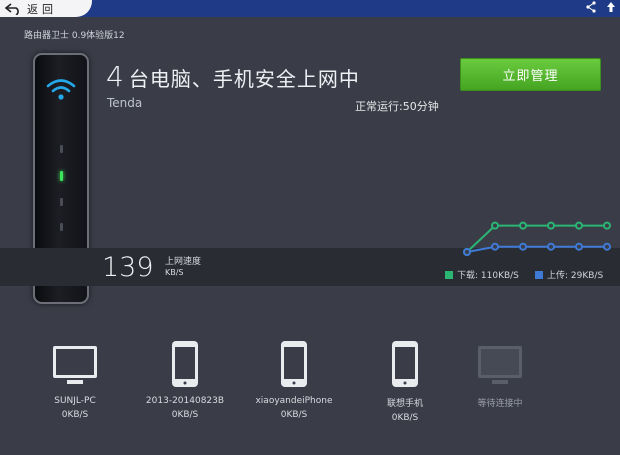 The width and height of the screenshot is (620, 455). I want to click on network-speed-unit: KB/S, so click(174, 272).